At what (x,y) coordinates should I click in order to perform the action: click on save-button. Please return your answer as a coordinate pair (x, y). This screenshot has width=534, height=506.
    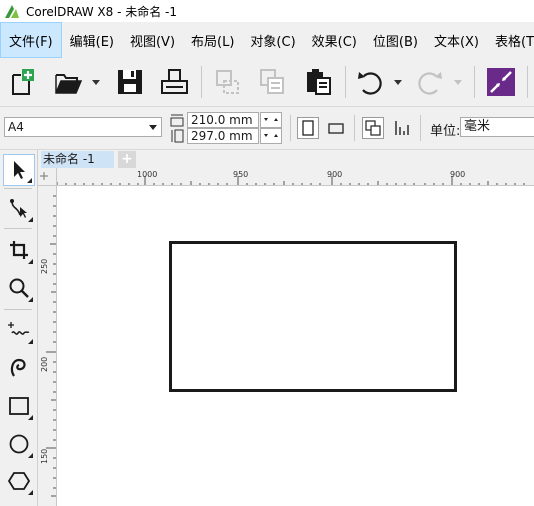
    Looking at the image, I should click on (130, 82).